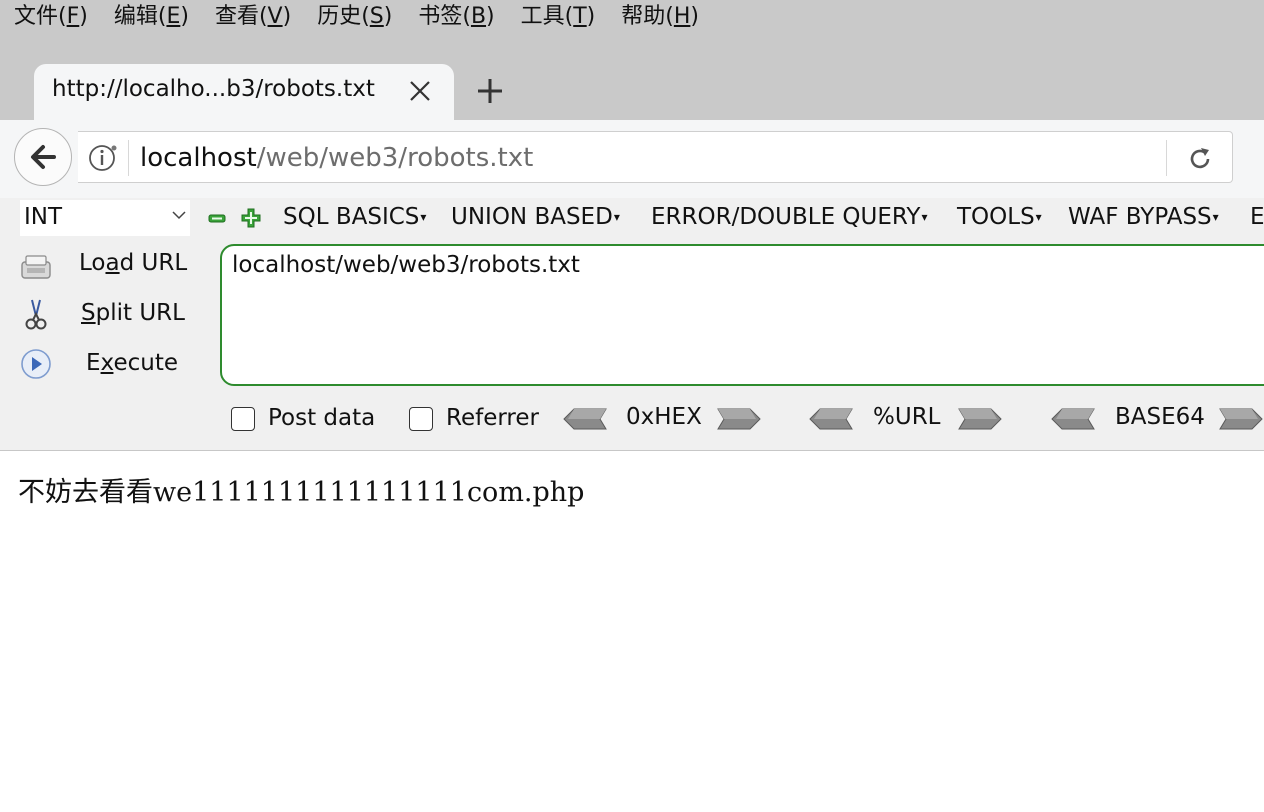 The height and width of the screenshot is (812, 1264). Describe the element at coordinates (456, 15) in the screenshot. I see `menu-bookmarks: 书签(B)` at that location.